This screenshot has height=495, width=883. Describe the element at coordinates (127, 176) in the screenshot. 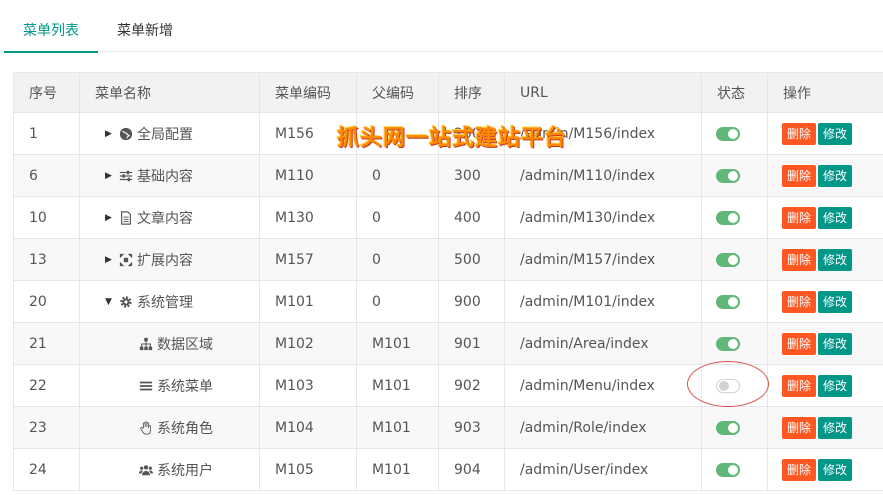

I see `sliders-icon` at that location.